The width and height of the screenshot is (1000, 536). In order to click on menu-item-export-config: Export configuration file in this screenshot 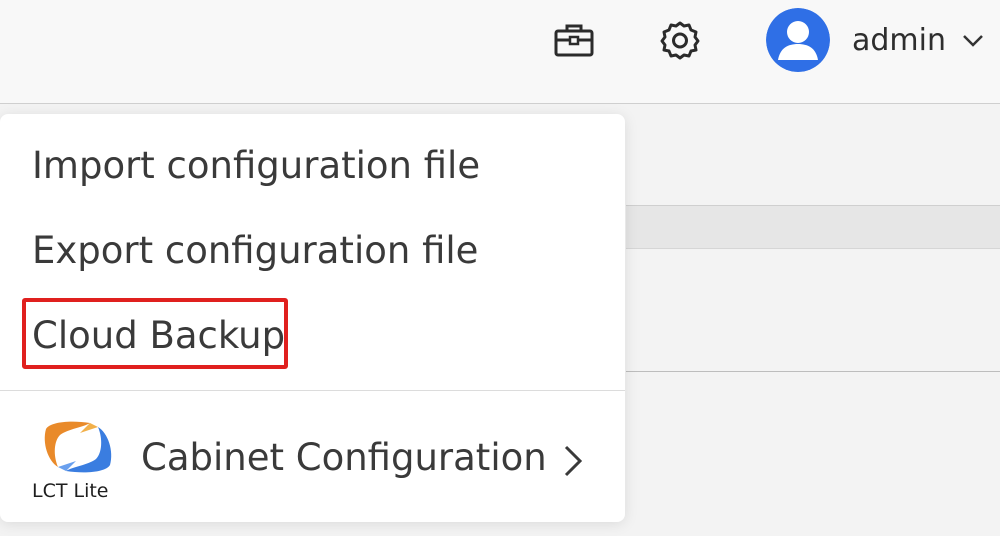, I will do `click(255, 250)`.